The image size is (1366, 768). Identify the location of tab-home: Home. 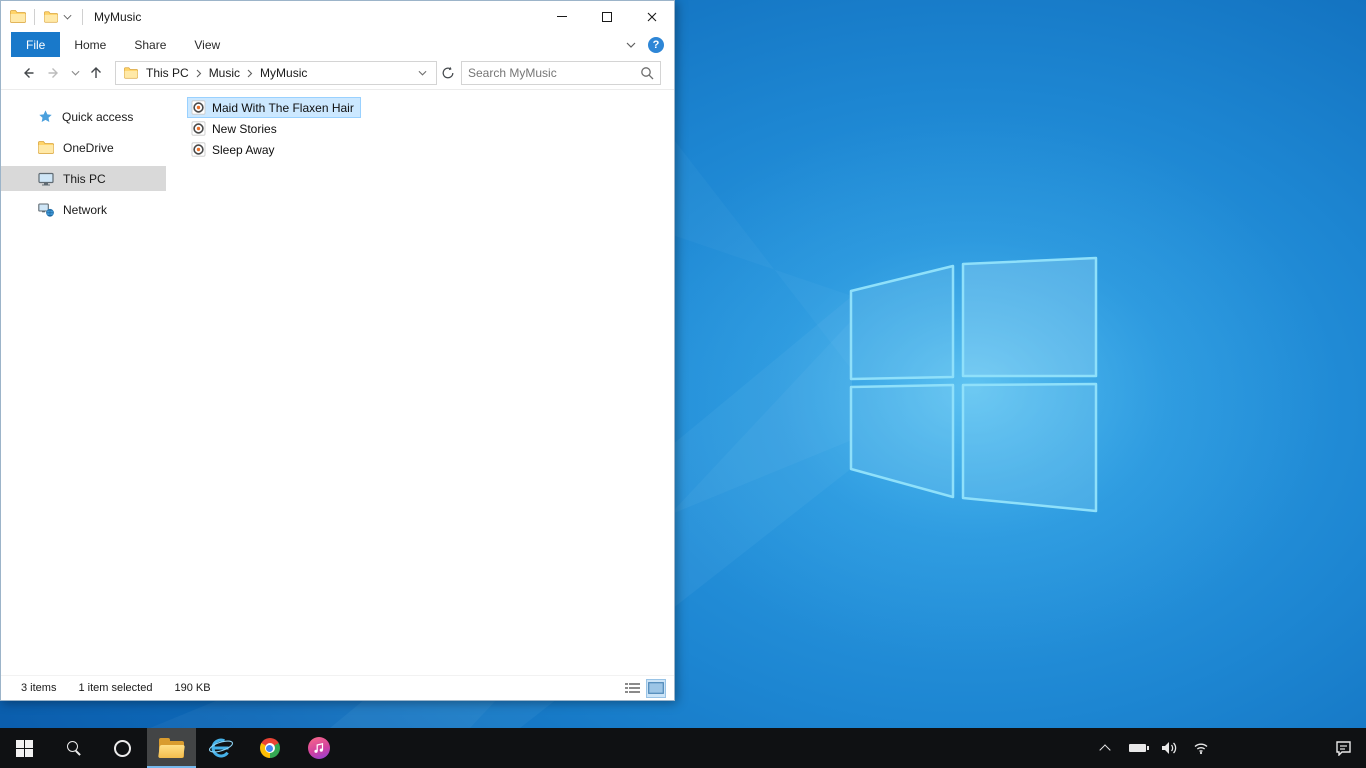
(90, 44).